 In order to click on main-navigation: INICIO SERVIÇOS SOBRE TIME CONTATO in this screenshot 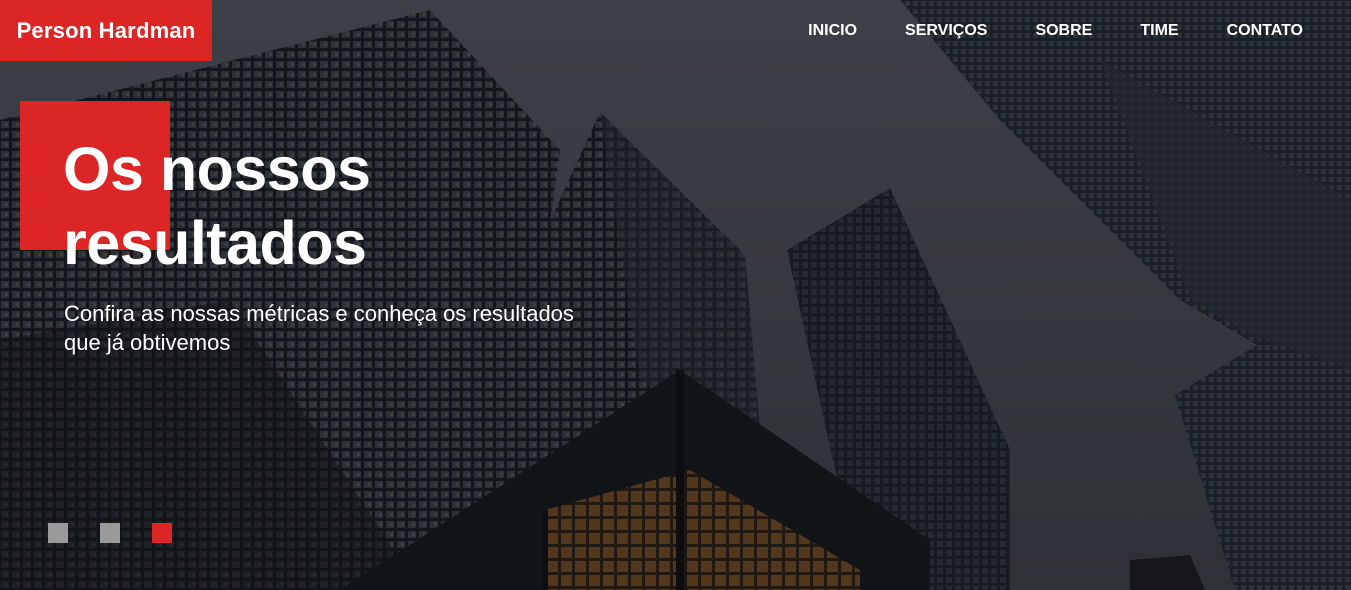, I will do `click(1031, 31)`.